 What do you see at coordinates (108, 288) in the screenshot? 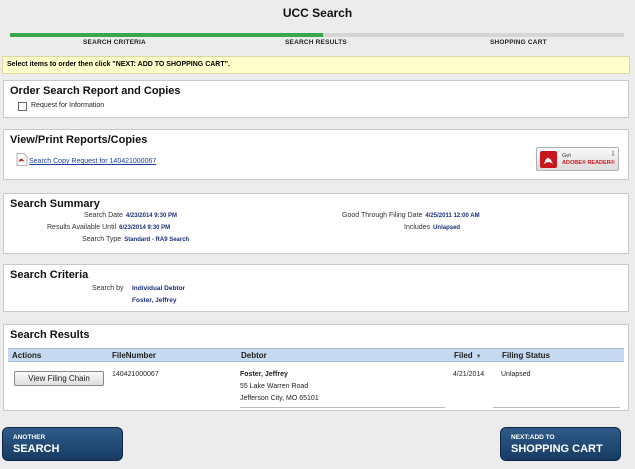
I see `search-by-label: Search by` at bounding box center [108, 288].